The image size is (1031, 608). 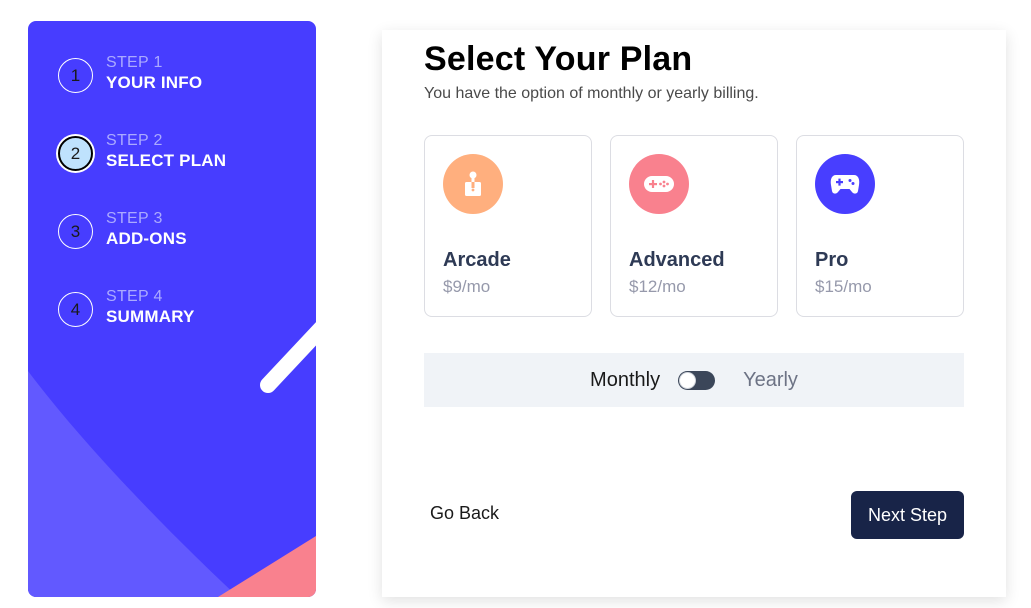 What do you see at coordinates (625, 380) in the screenshot?
I see `billing-monthly-label: Monthly` at bounding box center [625, 380].